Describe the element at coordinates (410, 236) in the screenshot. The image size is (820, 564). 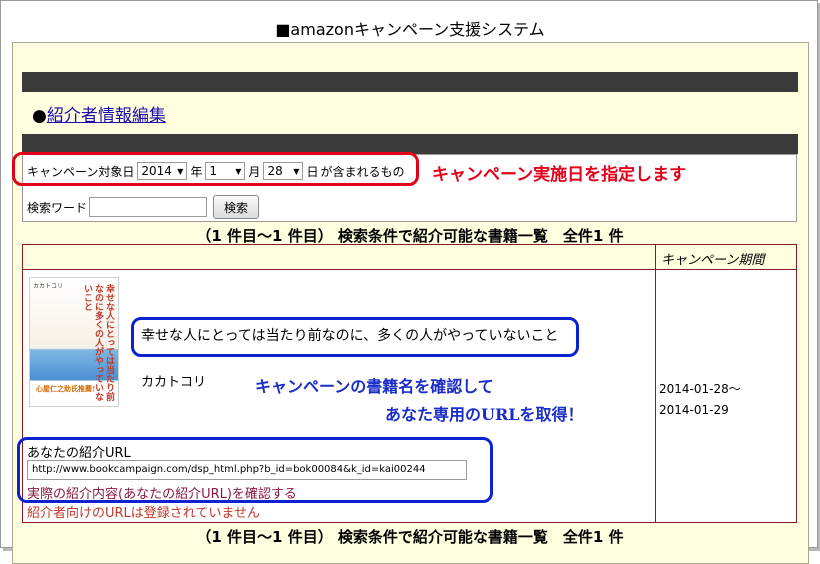
I see `results-summary-top: （1 件目～1 件目） 検索条件で紹介可能な書籍一覧 全件1 件` at that location.